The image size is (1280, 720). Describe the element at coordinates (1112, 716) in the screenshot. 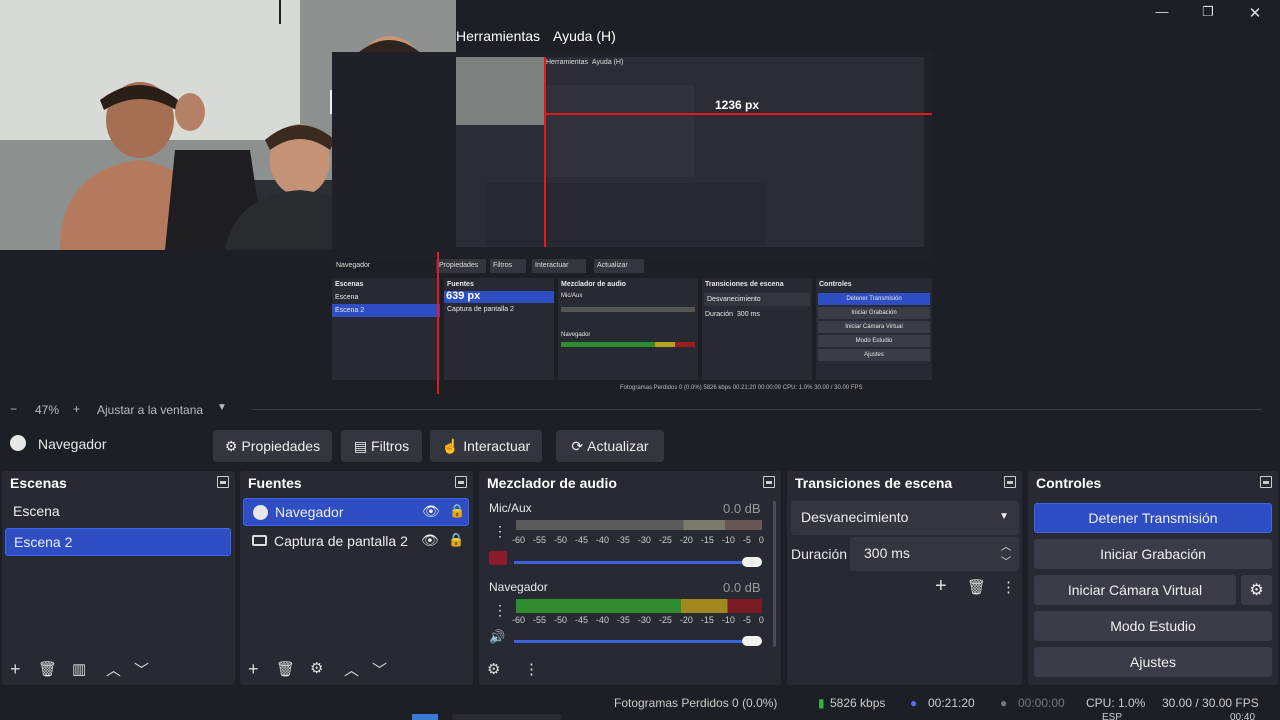

I see `keyboard-language: ESP` at that location.